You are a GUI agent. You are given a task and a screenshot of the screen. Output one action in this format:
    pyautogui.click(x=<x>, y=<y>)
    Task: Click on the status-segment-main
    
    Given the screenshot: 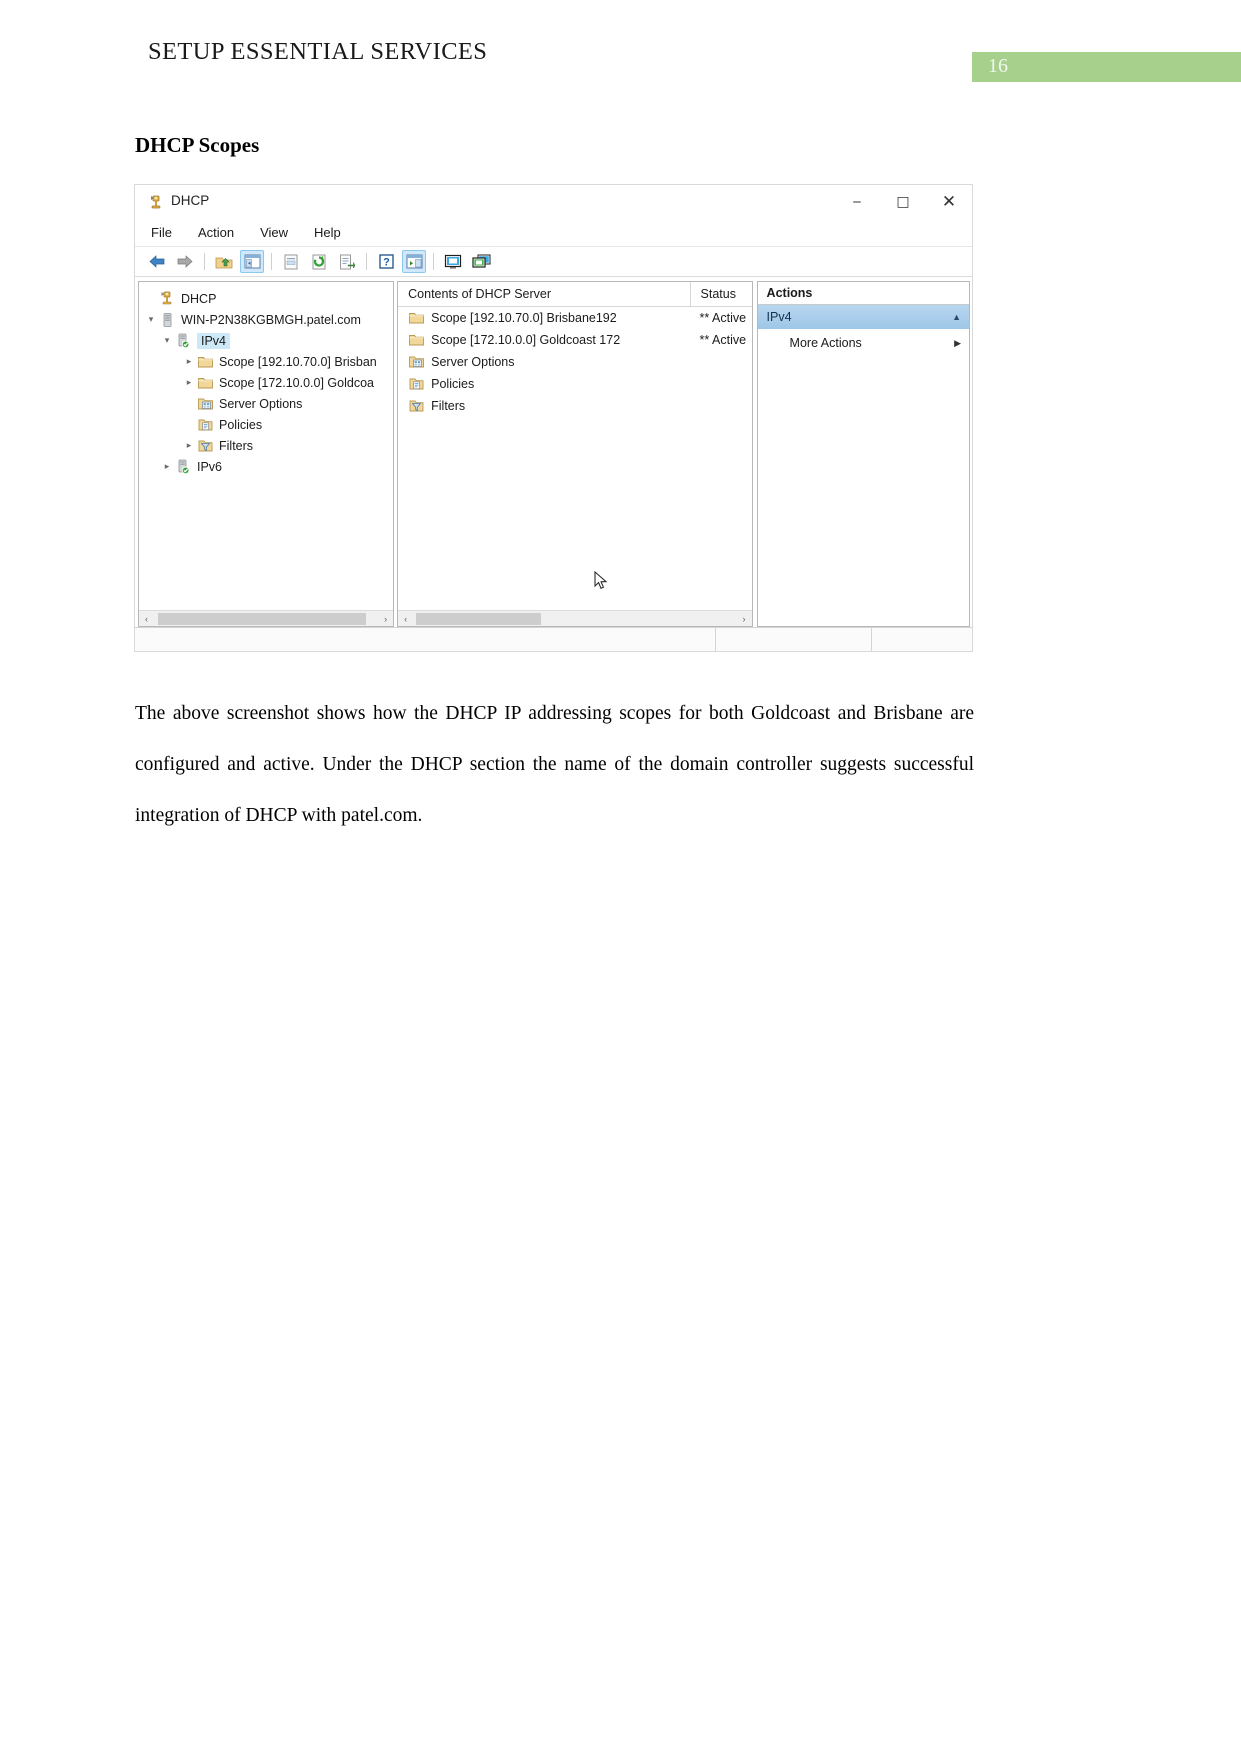 What is the action you would take?
    pyautogui.click(x=425, y=639)
    